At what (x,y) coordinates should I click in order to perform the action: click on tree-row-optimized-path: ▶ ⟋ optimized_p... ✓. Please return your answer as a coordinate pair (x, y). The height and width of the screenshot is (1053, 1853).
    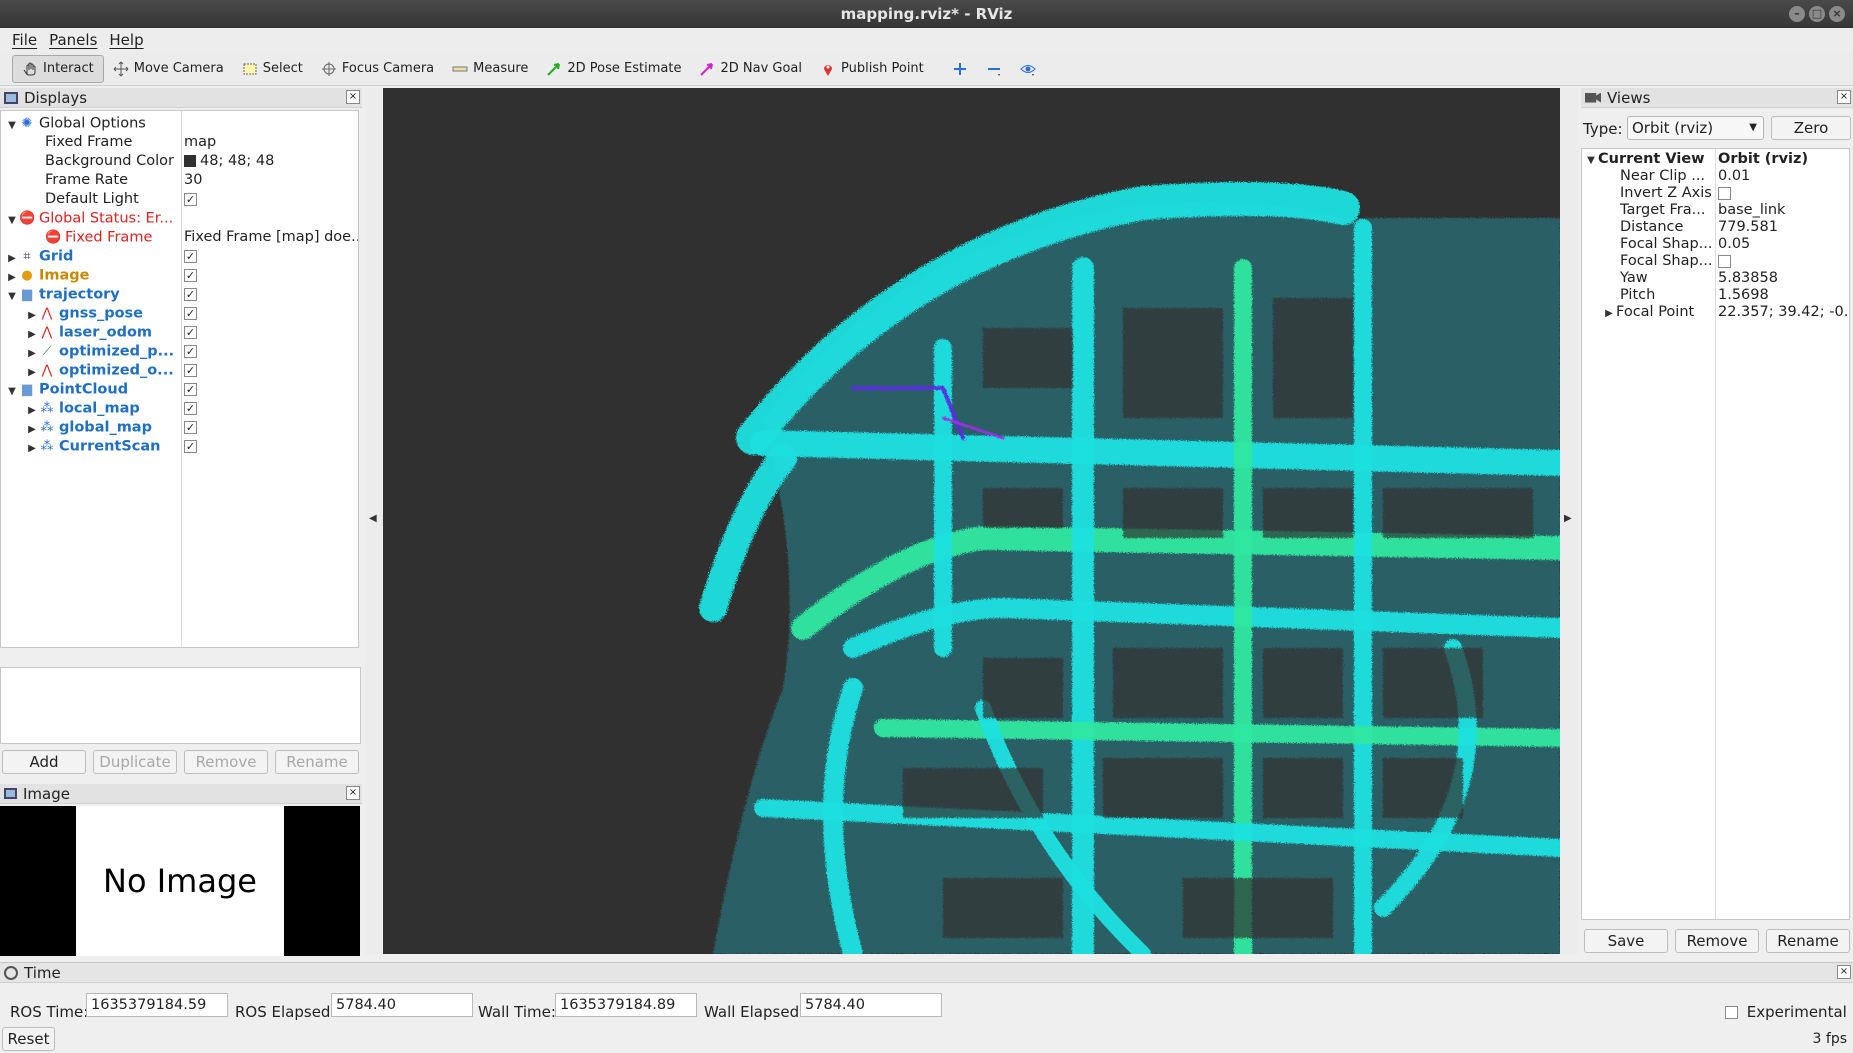
    Looking at the image, I should click on (179, 351).